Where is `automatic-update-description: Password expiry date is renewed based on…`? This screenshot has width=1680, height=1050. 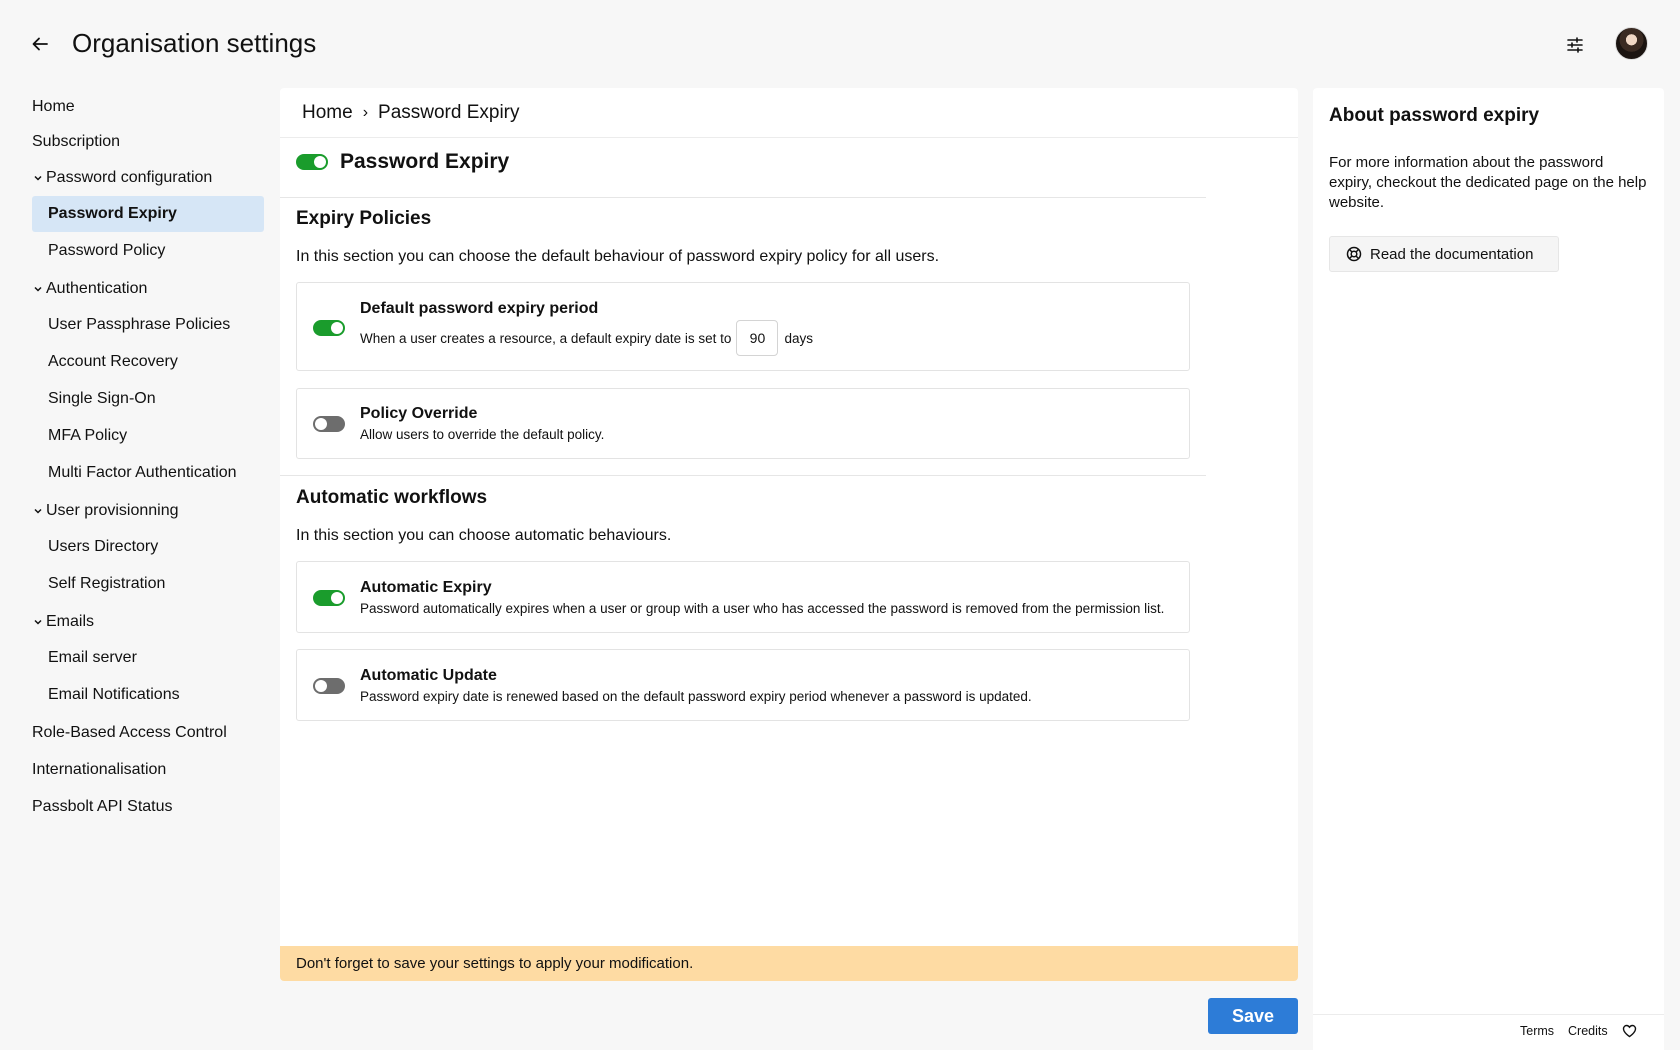
automatic-update-description: Password expiry date is renewed based on… is located at coordinates (696, 696).